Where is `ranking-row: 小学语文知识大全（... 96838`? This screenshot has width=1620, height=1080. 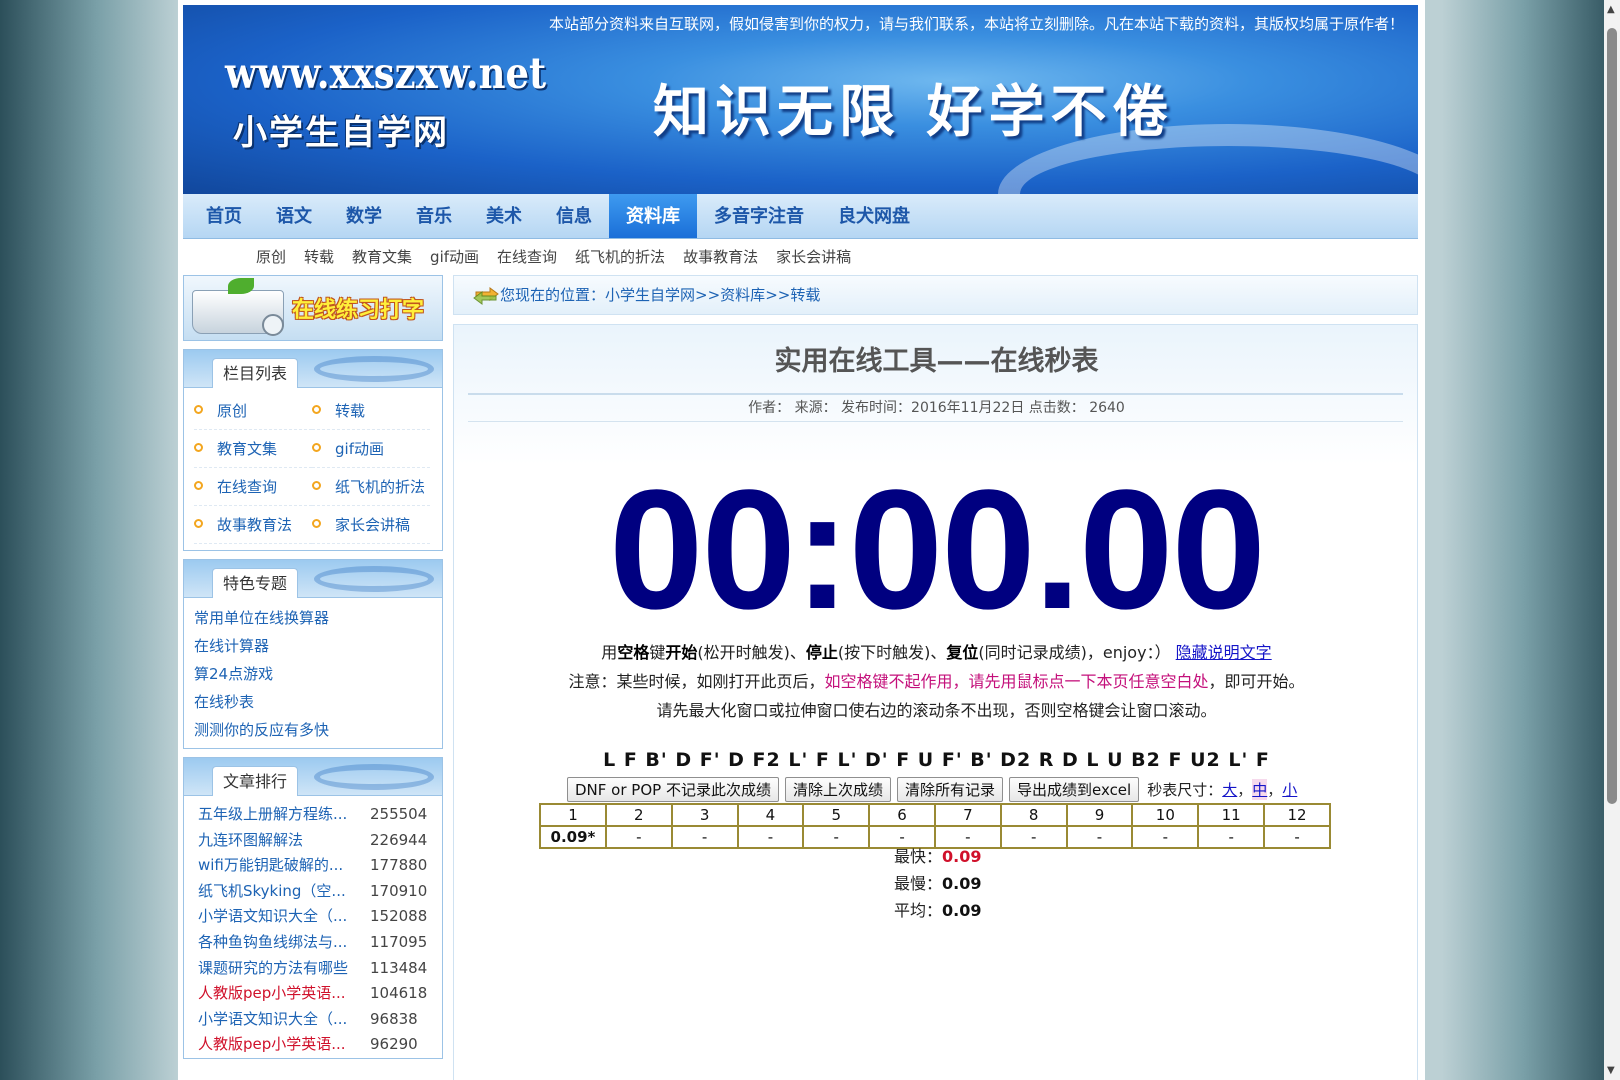 ranking-row: 小学语文知识大全（... 96838 is located at coordinates (315, 1020).